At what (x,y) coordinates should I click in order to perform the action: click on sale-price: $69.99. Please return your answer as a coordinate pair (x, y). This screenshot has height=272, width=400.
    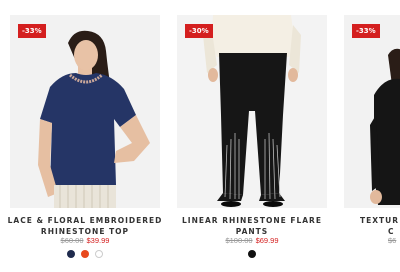
    Looking at the image, I should click on (267, 240).